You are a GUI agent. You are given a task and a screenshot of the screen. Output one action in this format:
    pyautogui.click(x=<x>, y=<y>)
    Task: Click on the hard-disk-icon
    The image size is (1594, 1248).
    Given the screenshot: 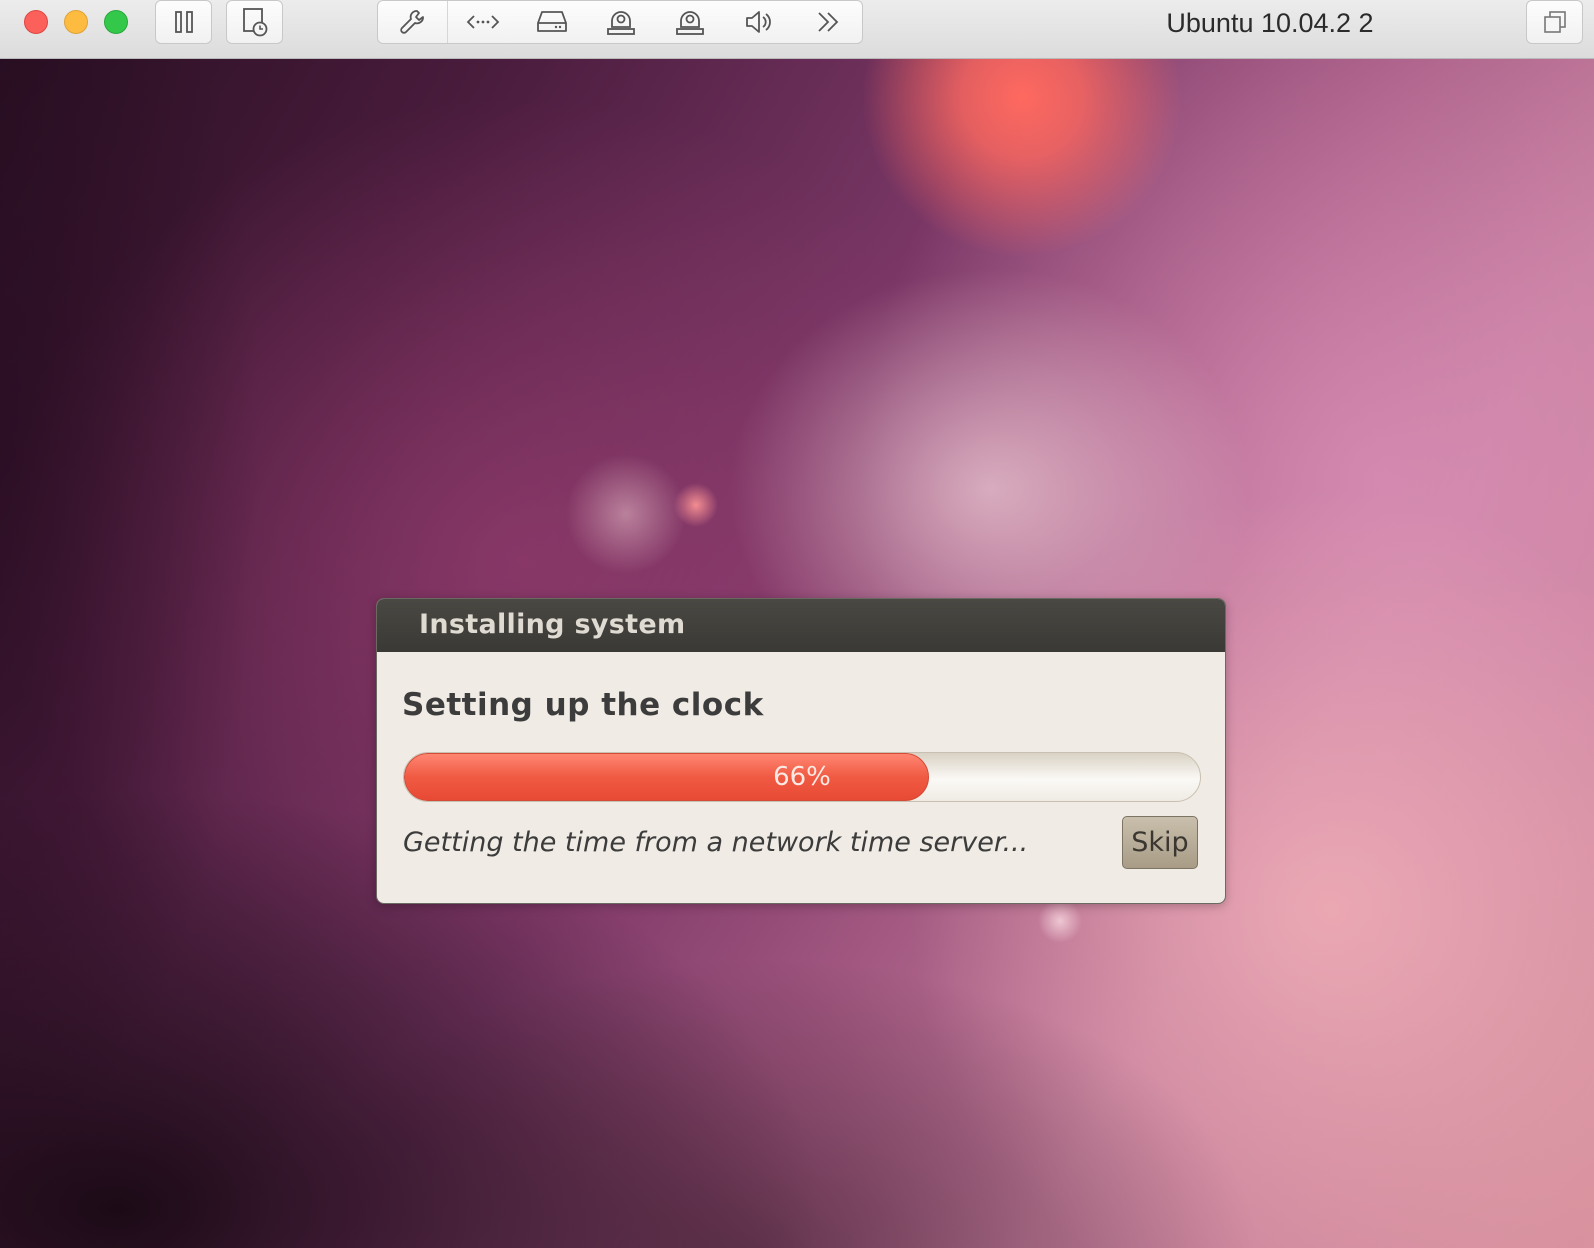 What is the action you would take?
    pyautogui.click(x=551, y=21)
    